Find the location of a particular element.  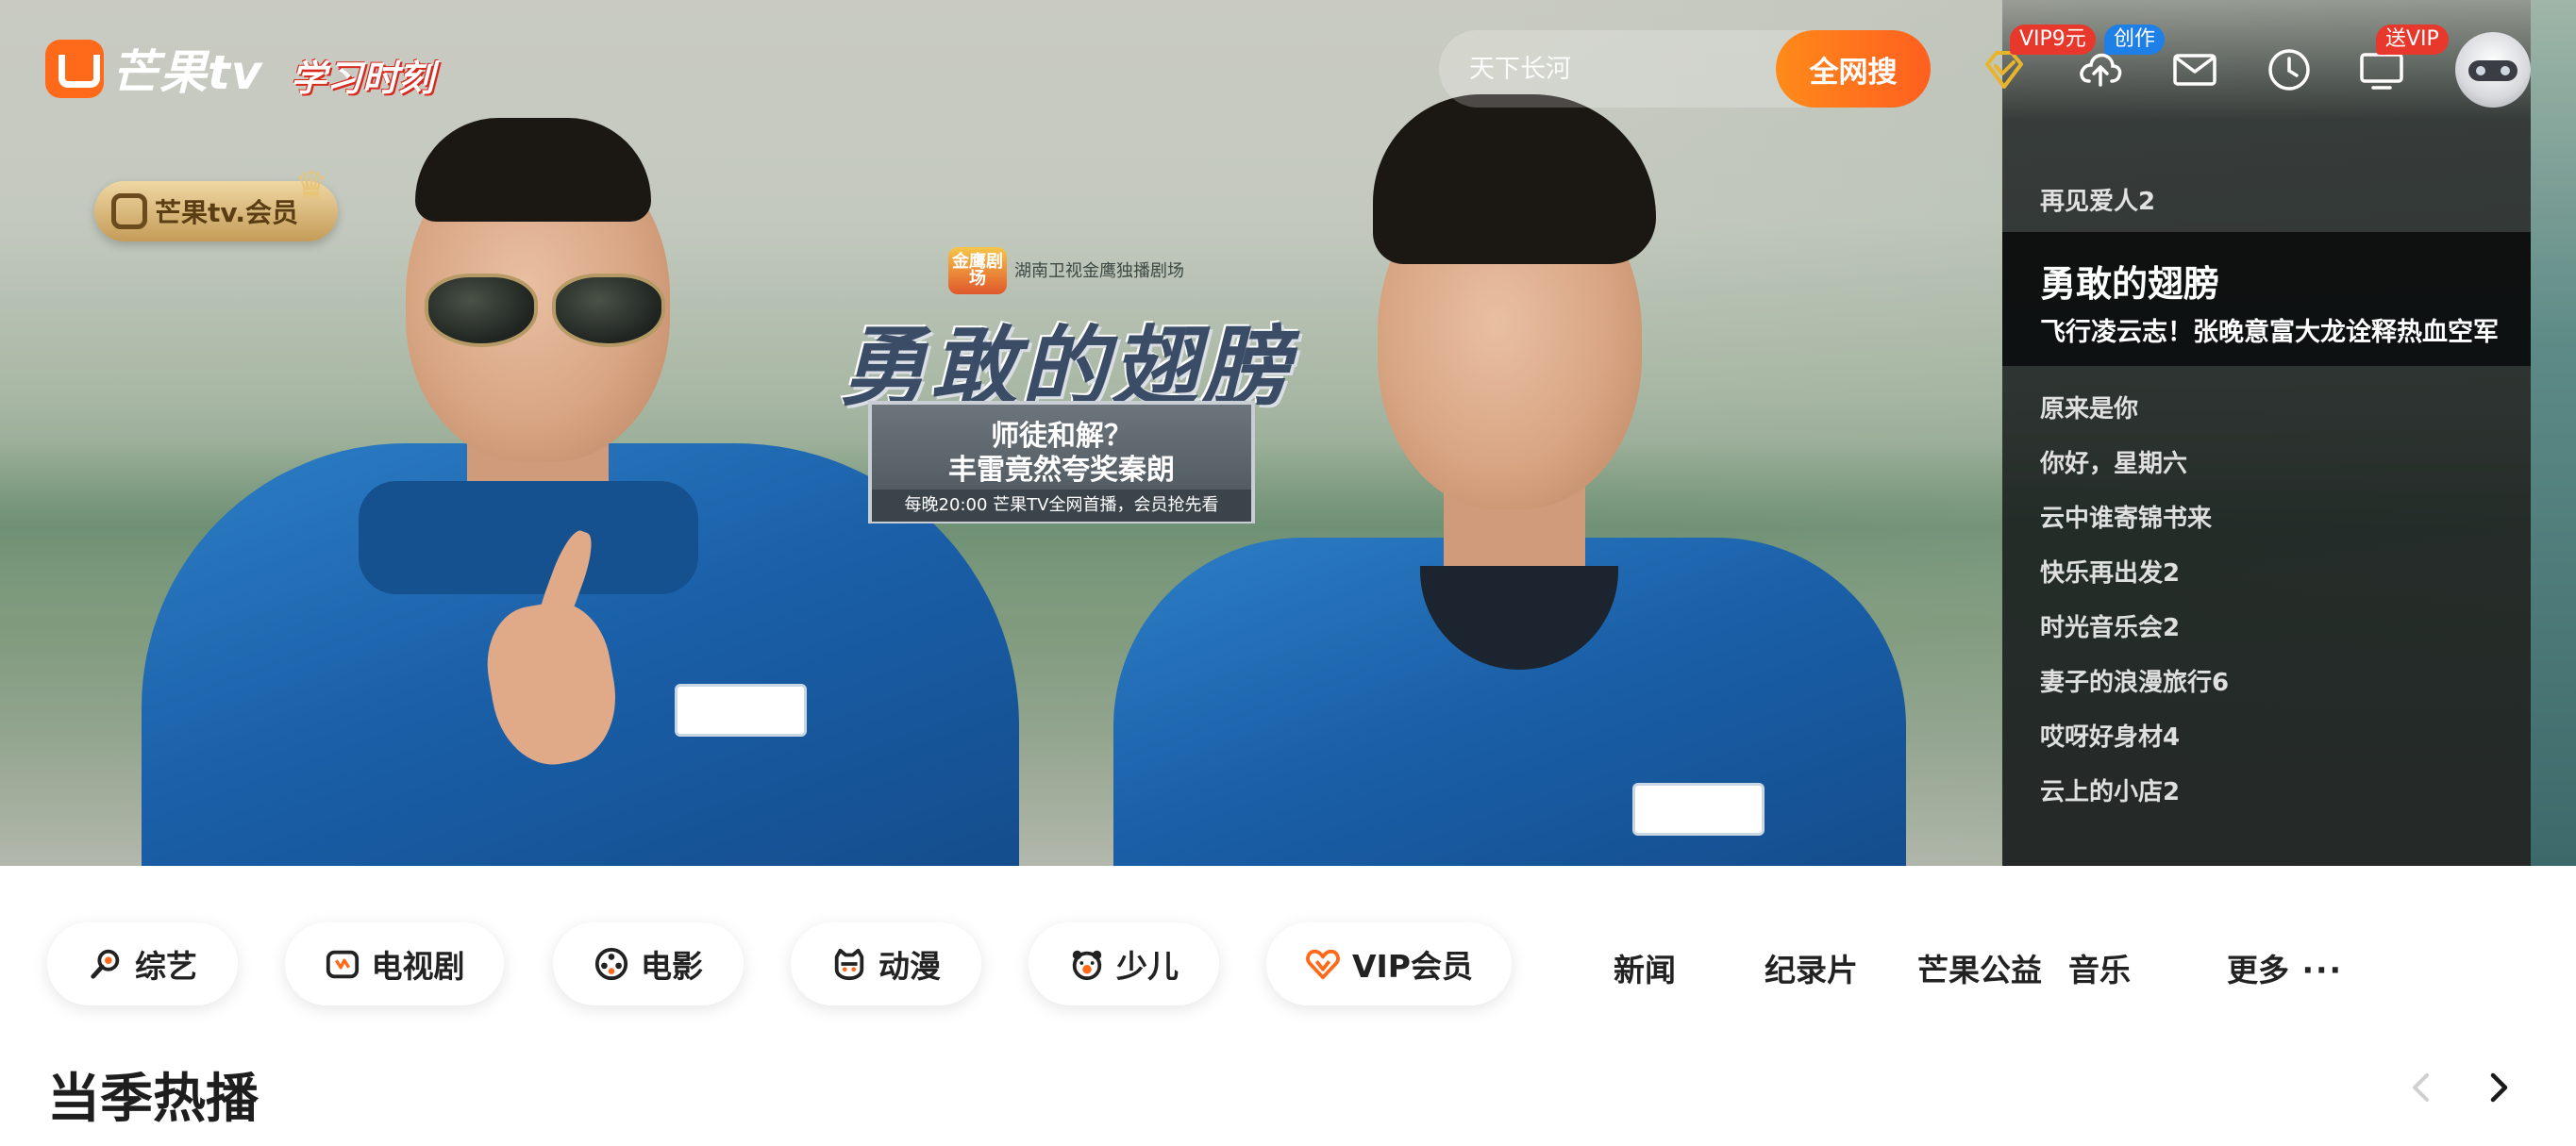

logo-wordmark: 芒果tv is located at coordinates (187, 72).